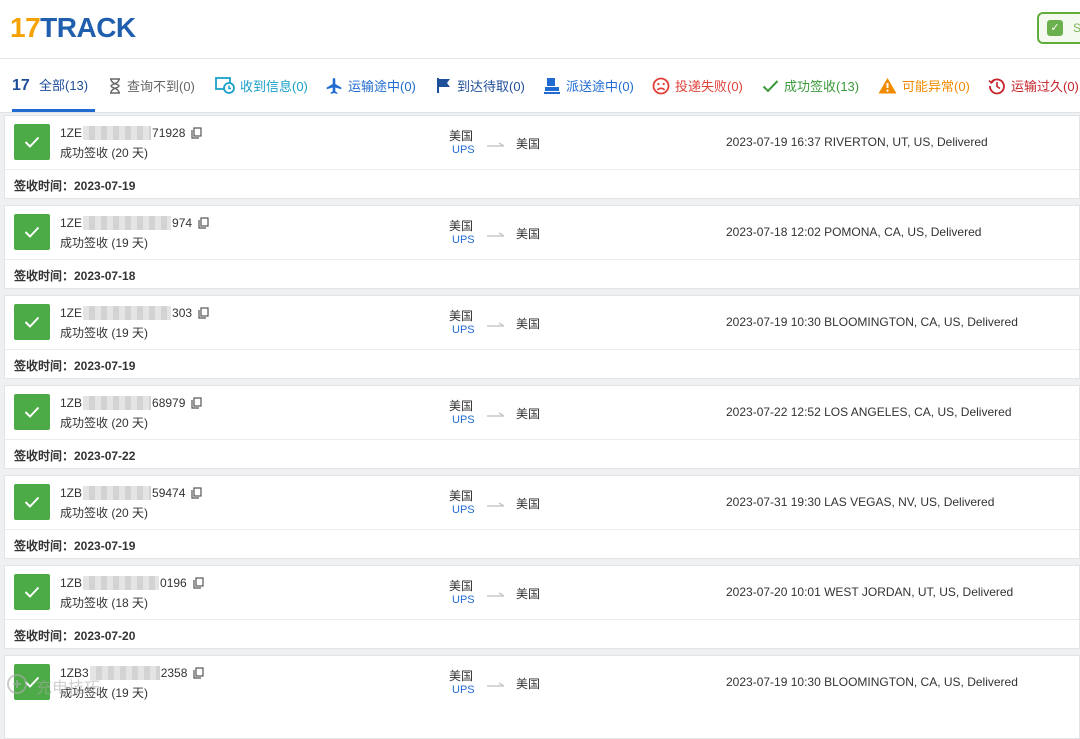  Describe the element at coordinates (169, 403) in the screenshot. I see `tracking-number-suffix: 68979` at that location.